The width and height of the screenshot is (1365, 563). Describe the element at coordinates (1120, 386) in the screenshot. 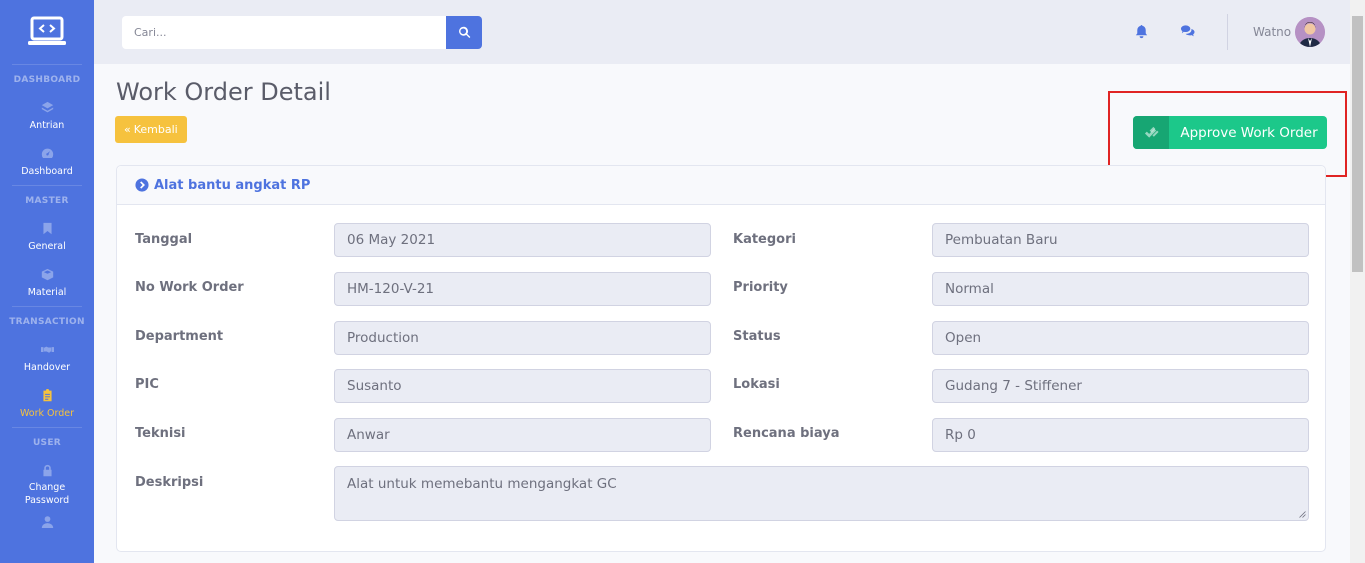

I see `field-lokasi: Gudang 7 - Stiffener` at that location.